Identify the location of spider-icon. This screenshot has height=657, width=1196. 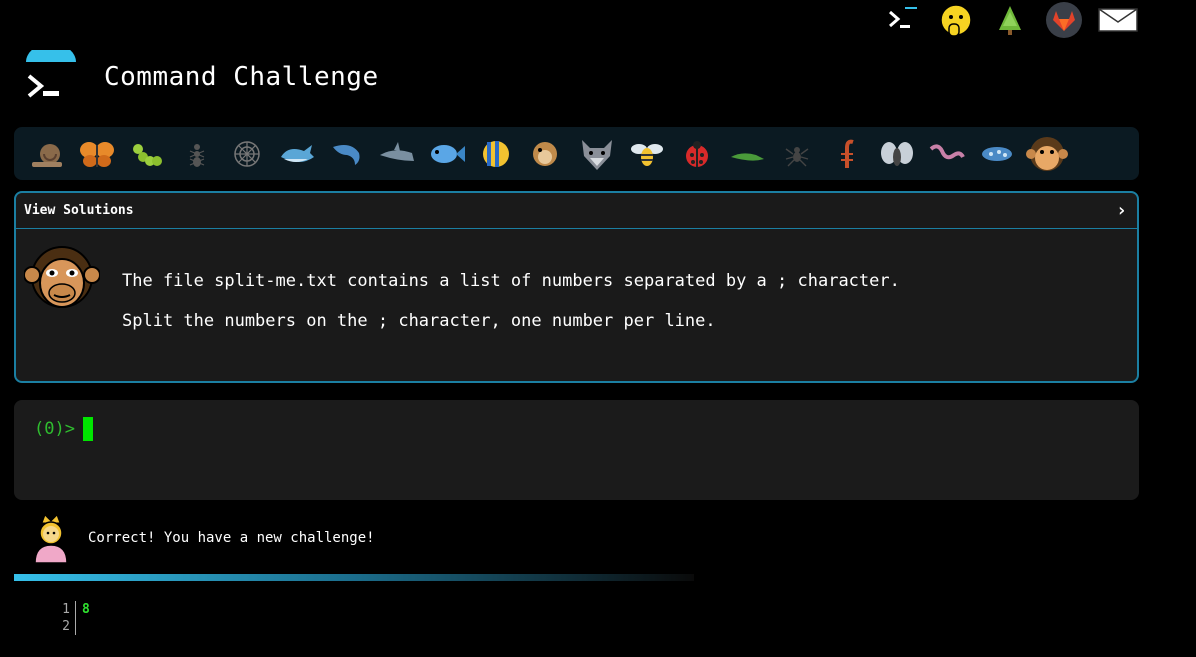
(797, 156).